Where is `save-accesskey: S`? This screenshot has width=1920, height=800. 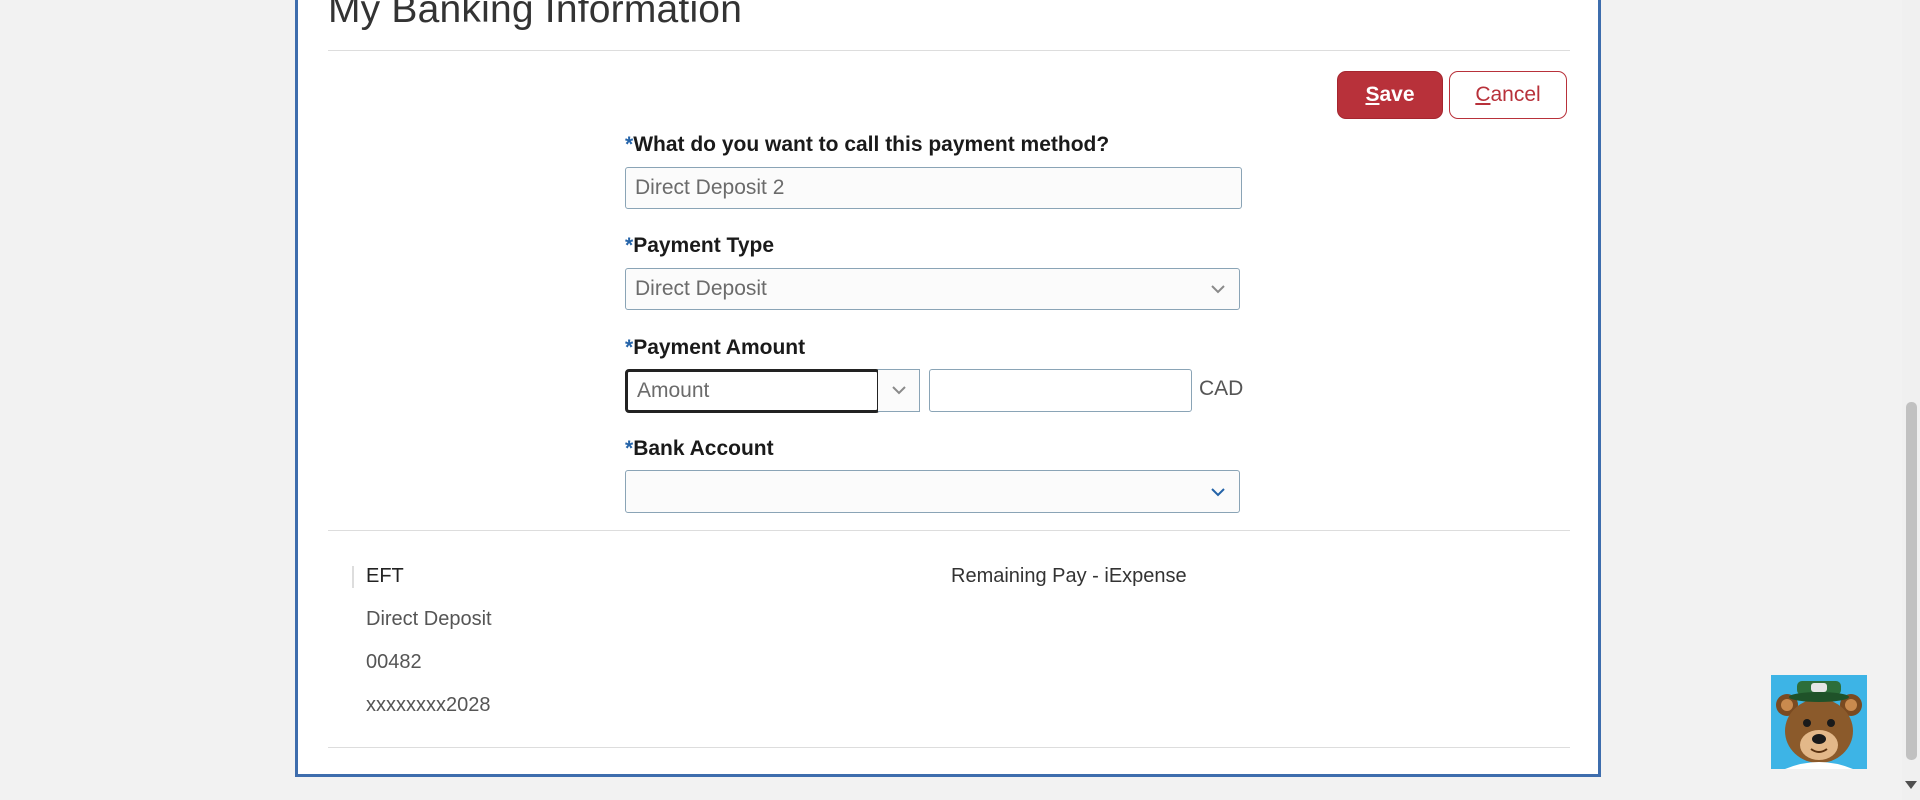
save-accesskey: S is located at coordinates (1372, 94).